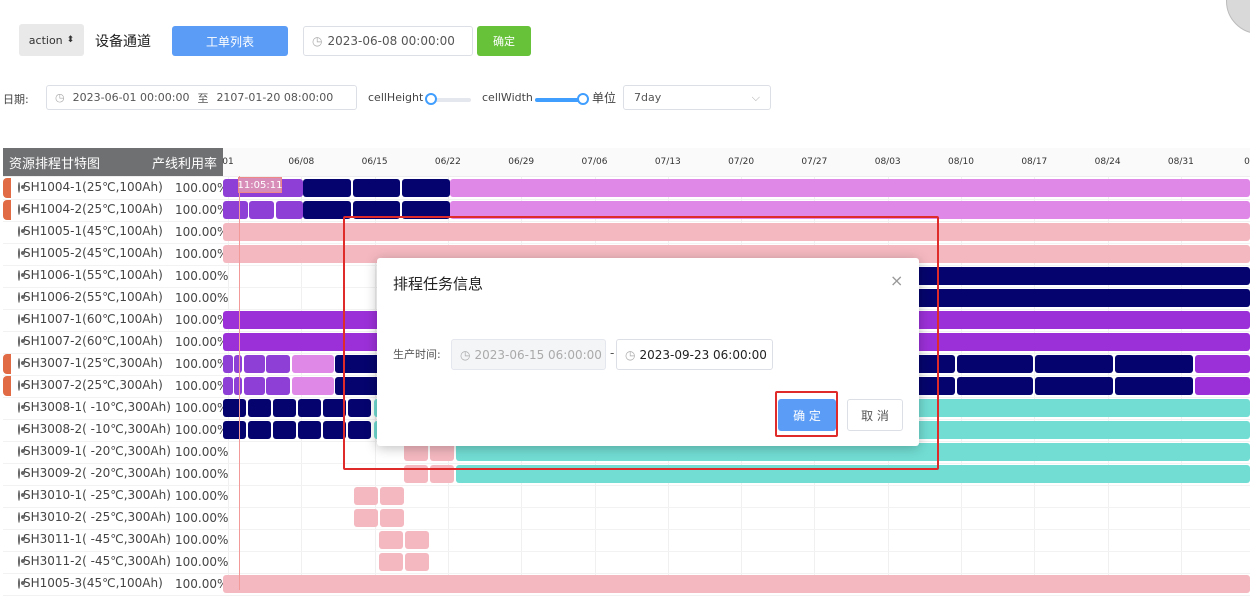 The height and width of the screenshot is (596, 1250). I want to click on resource-name: SH3011-1( -45℃,300Ah), so click(94, 539).